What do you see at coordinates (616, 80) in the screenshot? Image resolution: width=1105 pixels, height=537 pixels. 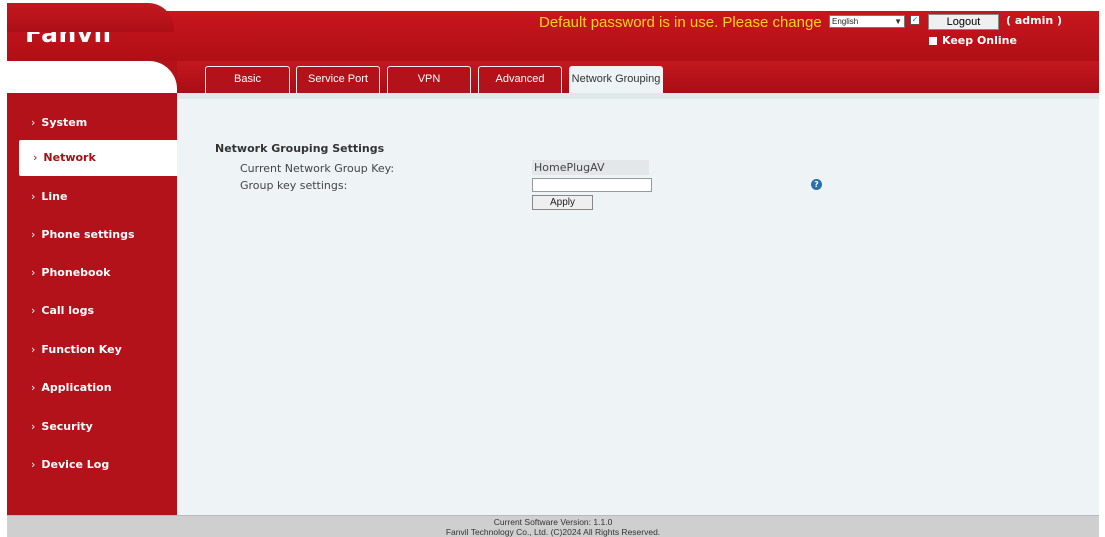 I see `tab-network-grouping: Network Grouping` at bounding box center [616, 80].